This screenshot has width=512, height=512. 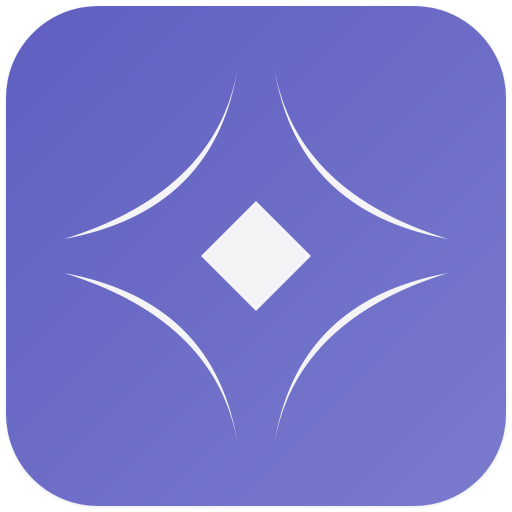 What do you see at coordinates (361, 152) in the screenshot?
I see `petal-top-right` at bounding box center [361, 152].